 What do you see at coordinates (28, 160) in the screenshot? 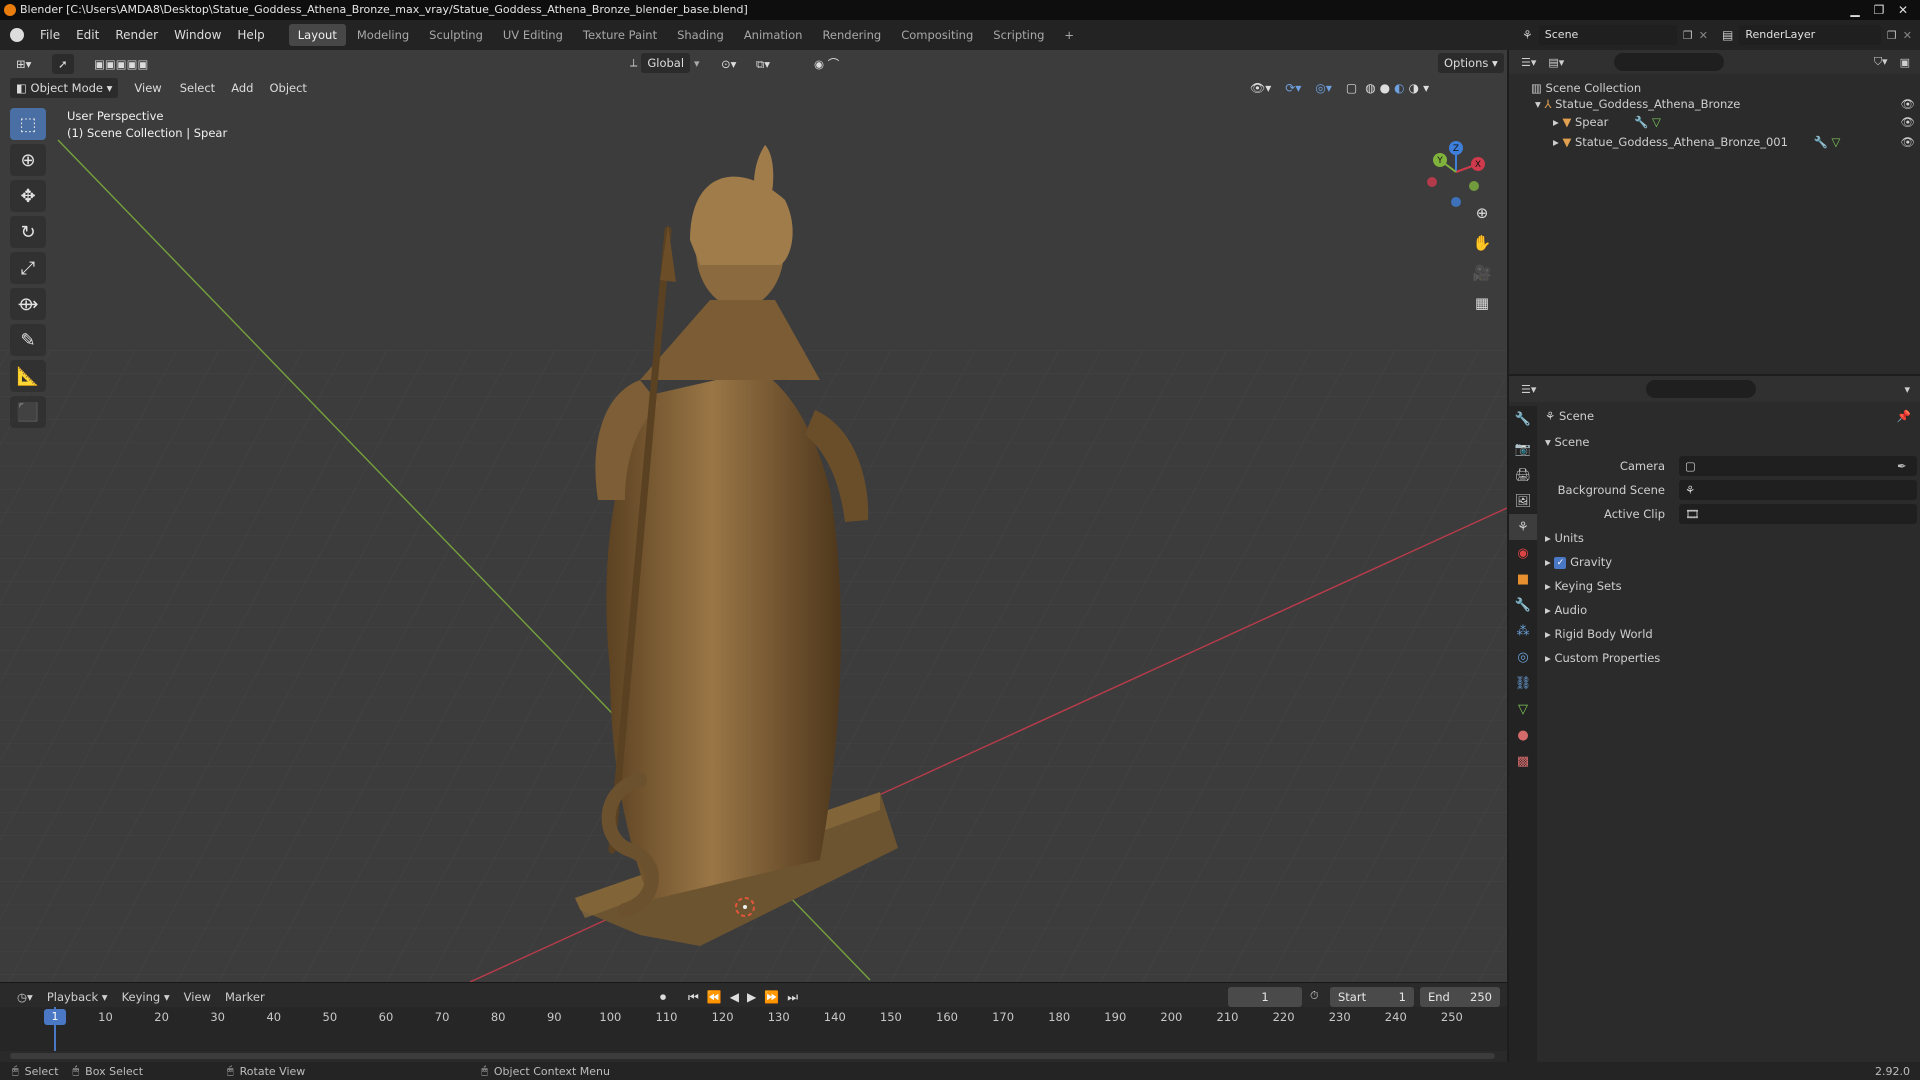
I see `cursor-tool-icon: ⊕` at bounding box center [28, 160].